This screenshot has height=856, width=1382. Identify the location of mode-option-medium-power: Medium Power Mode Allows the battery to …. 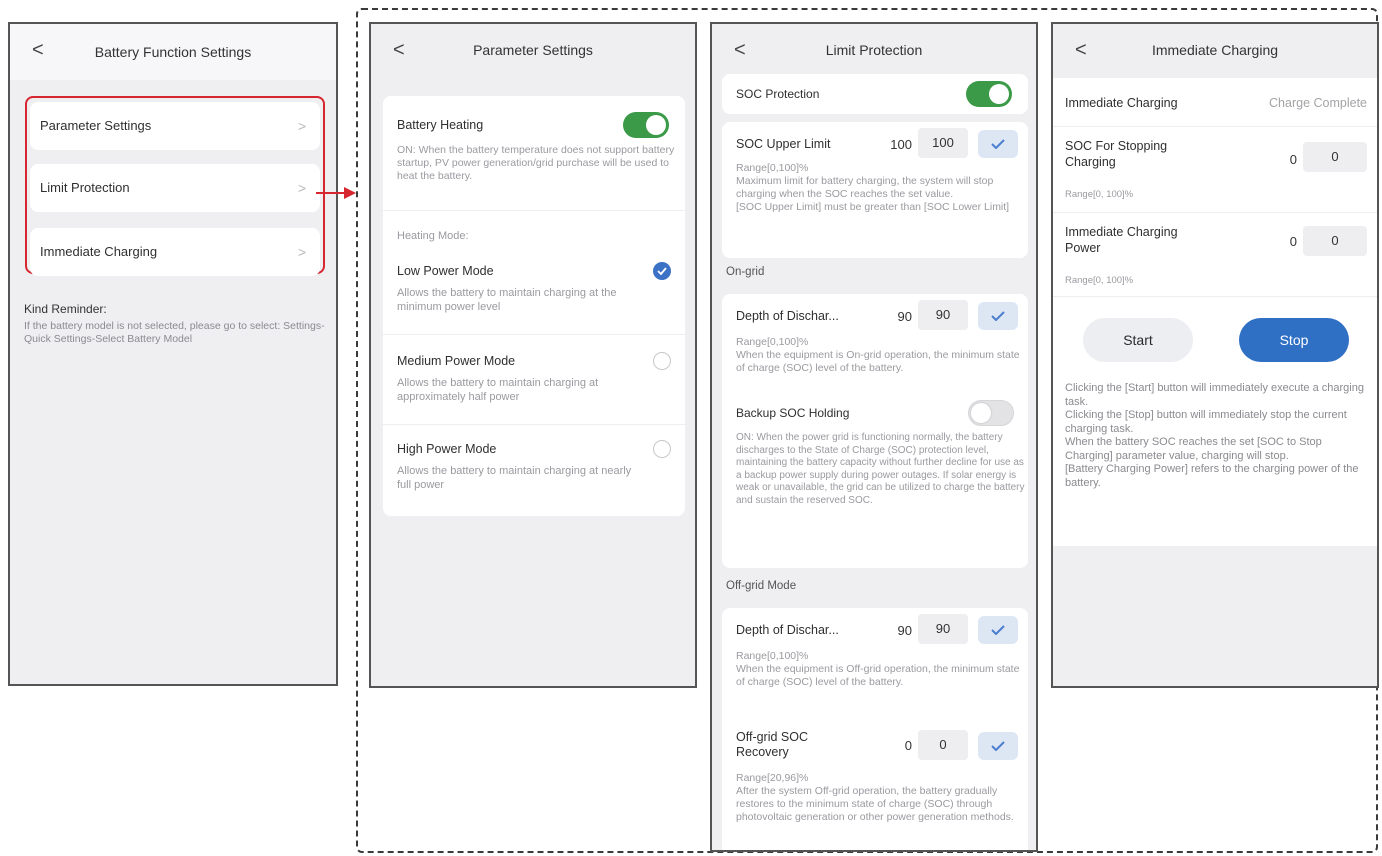
(534, 386).